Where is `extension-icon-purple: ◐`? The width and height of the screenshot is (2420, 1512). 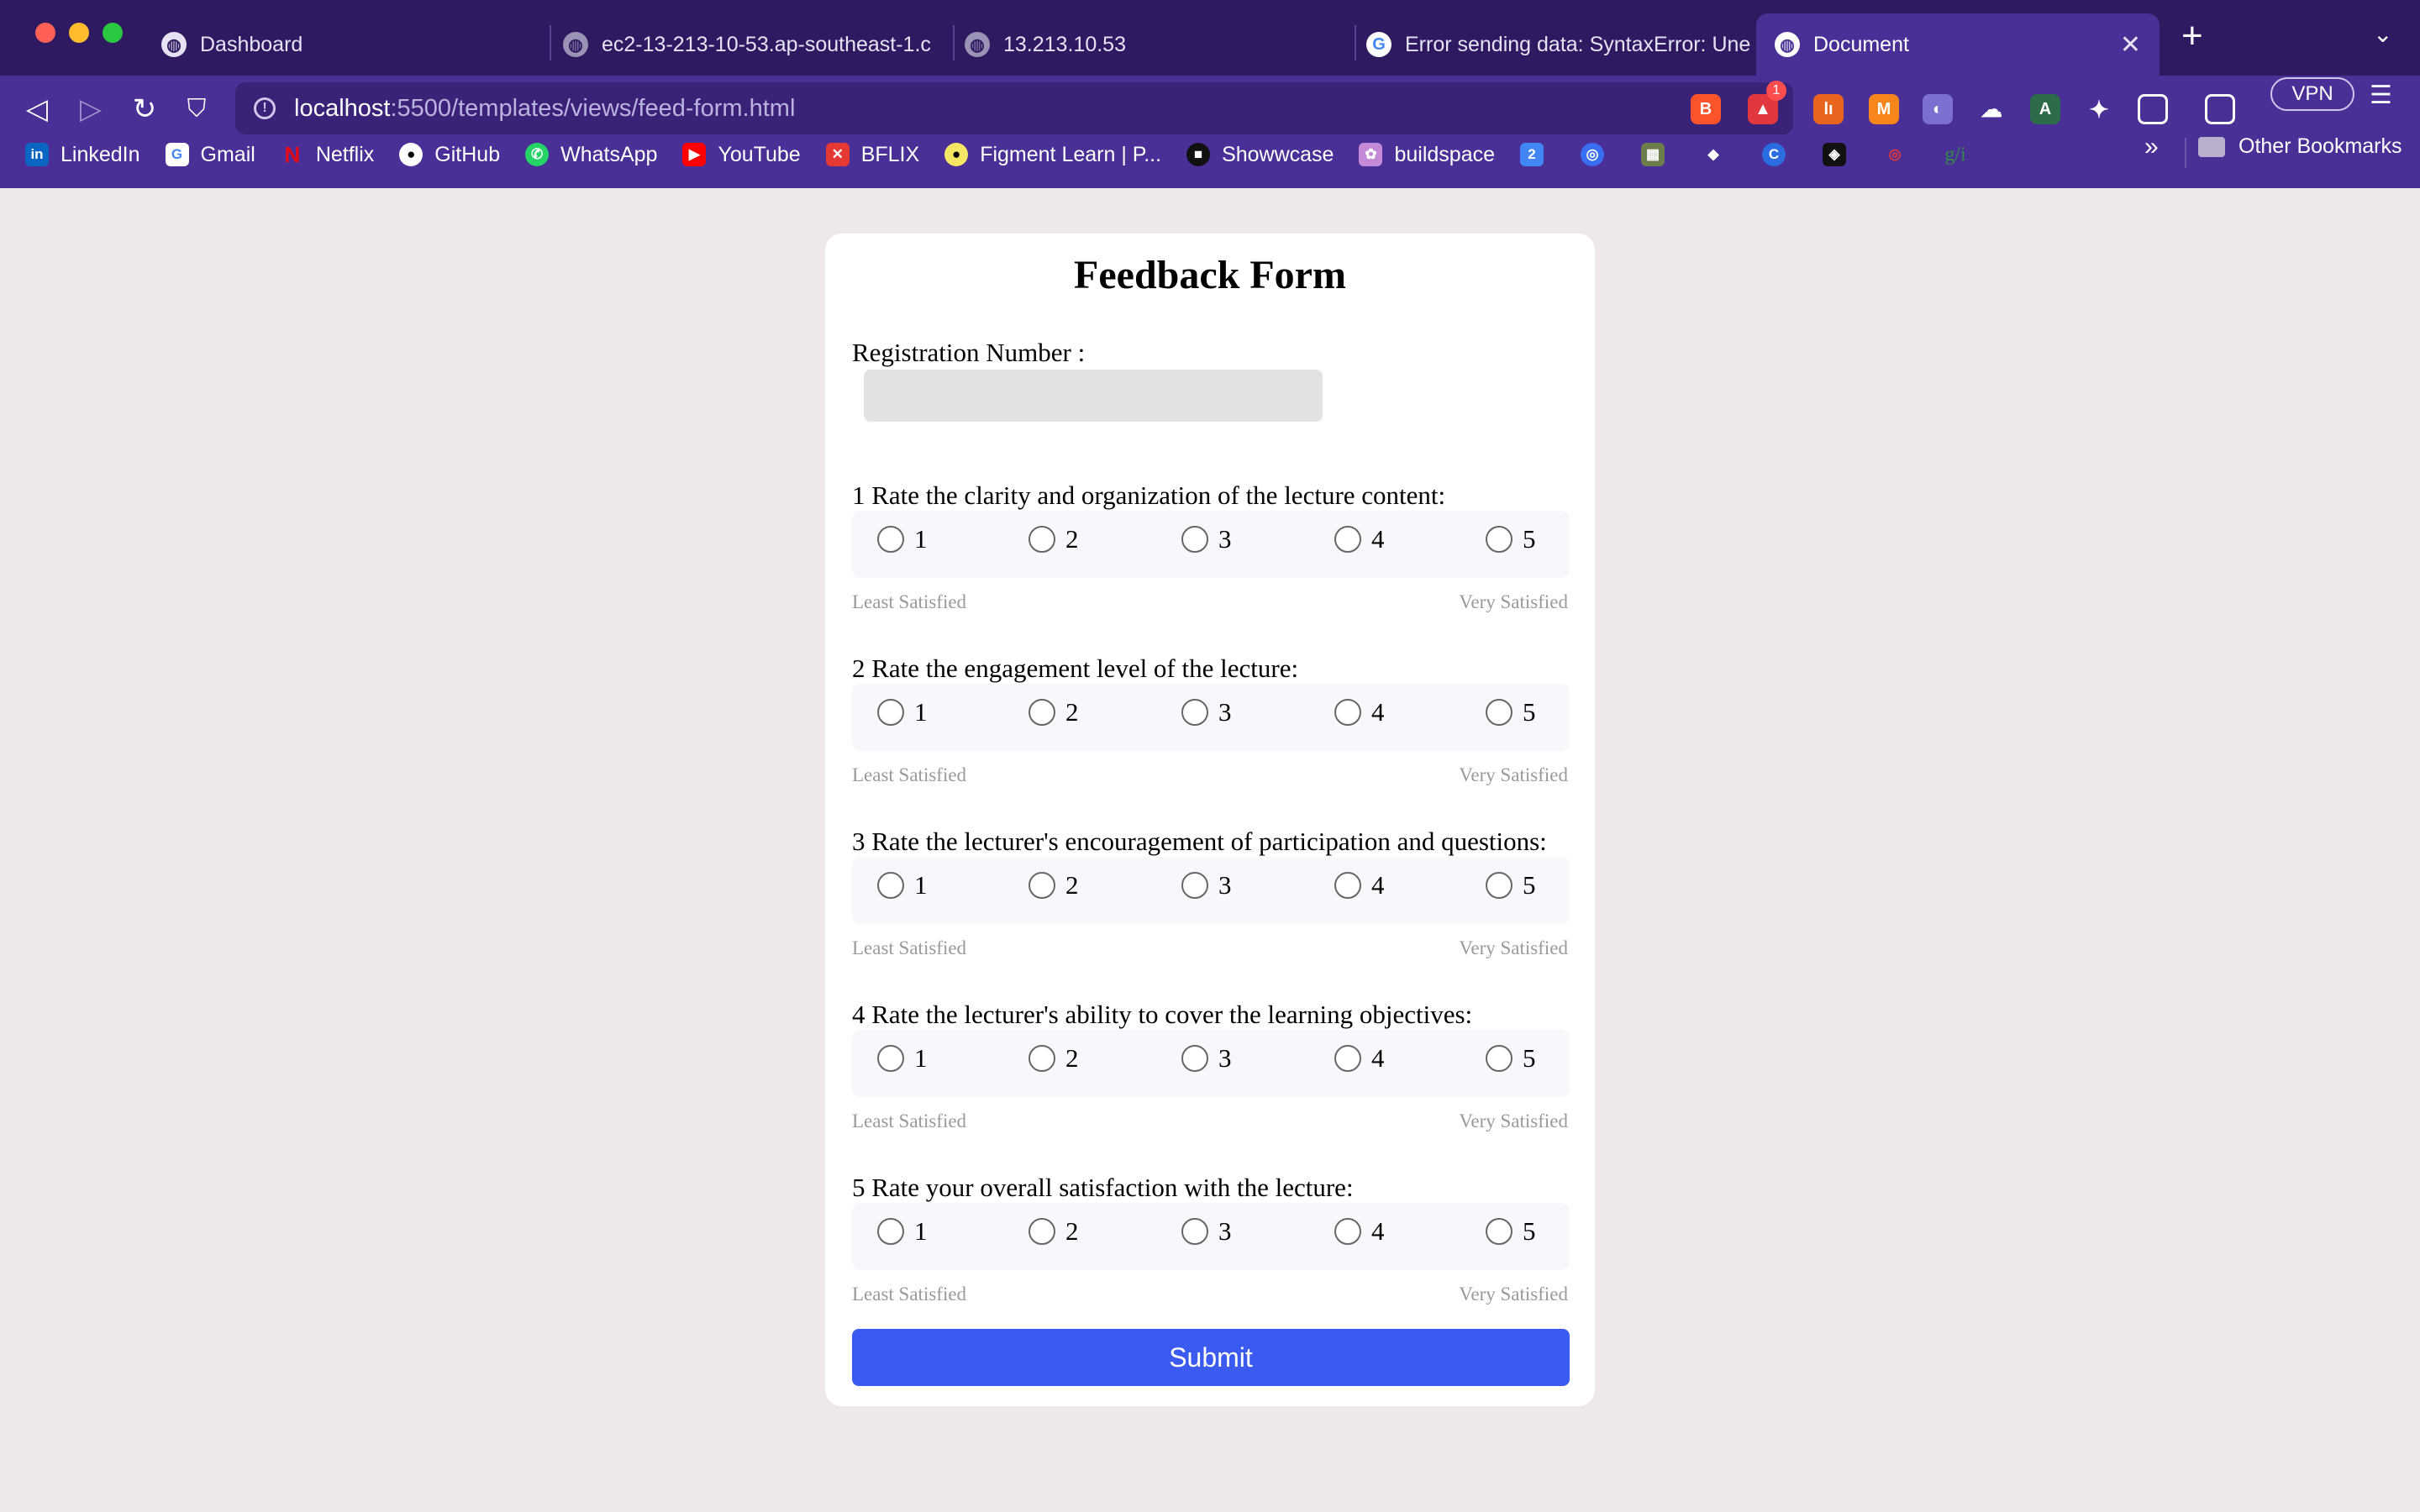 extension-icon-purple: ◐ is located at coordinates (1938, 109).